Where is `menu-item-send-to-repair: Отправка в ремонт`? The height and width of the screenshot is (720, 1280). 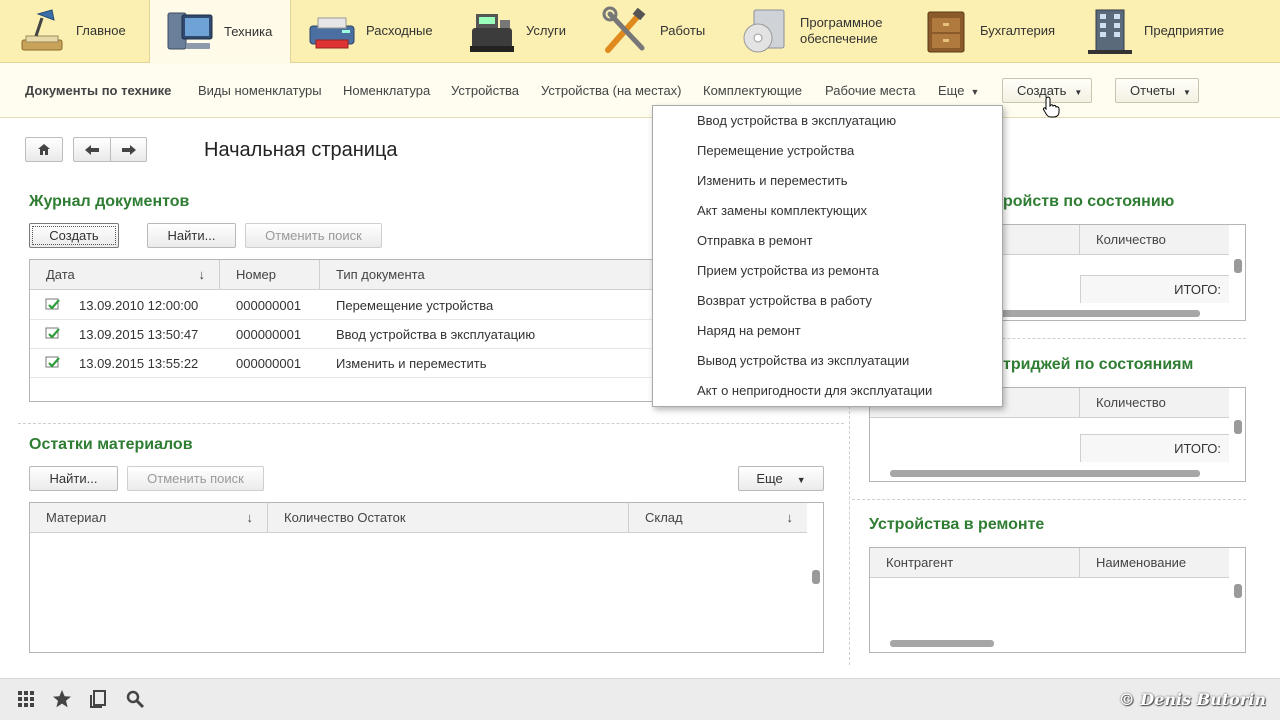 menu-item-send-to-repair: Отправка в ремонт is located at coordinates (755, 241).